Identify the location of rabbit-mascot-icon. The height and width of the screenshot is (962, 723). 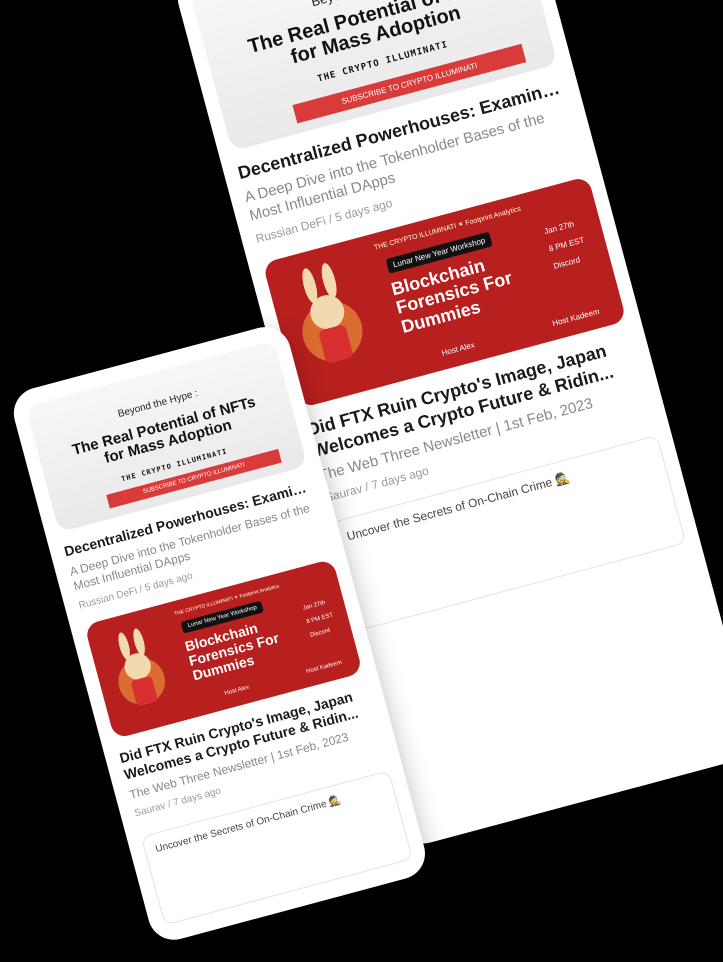
(141, 667).